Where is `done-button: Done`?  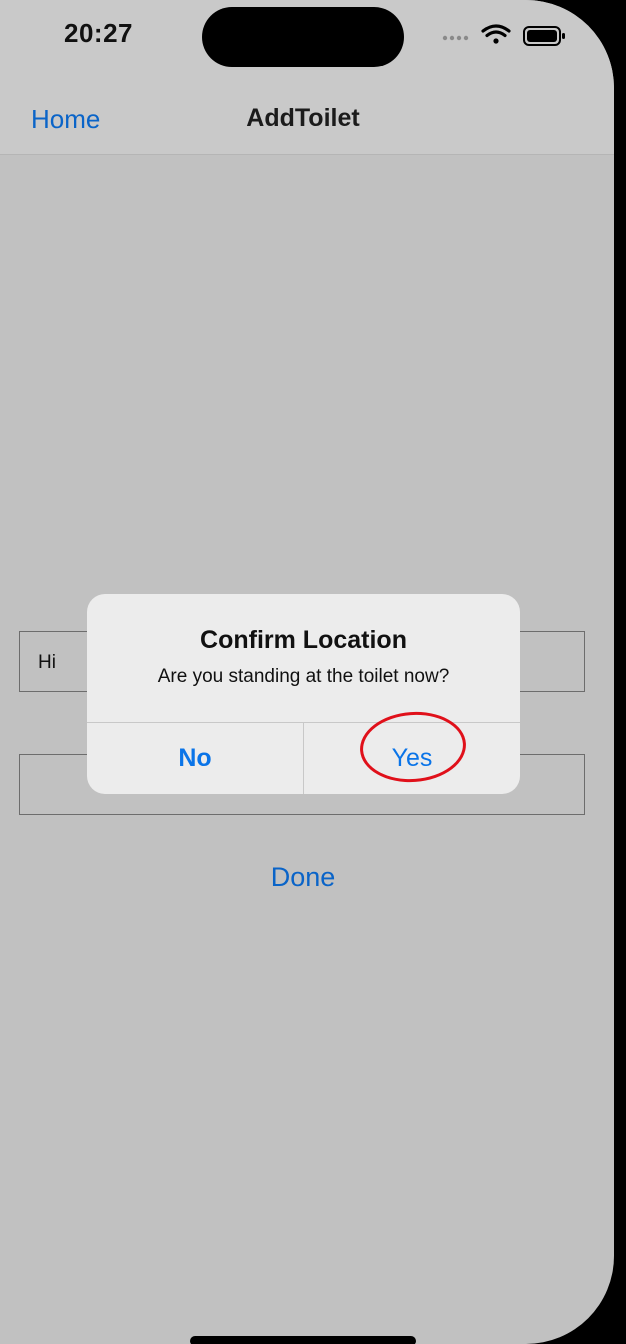
done-button: Done is located at coordinates (303, 877).